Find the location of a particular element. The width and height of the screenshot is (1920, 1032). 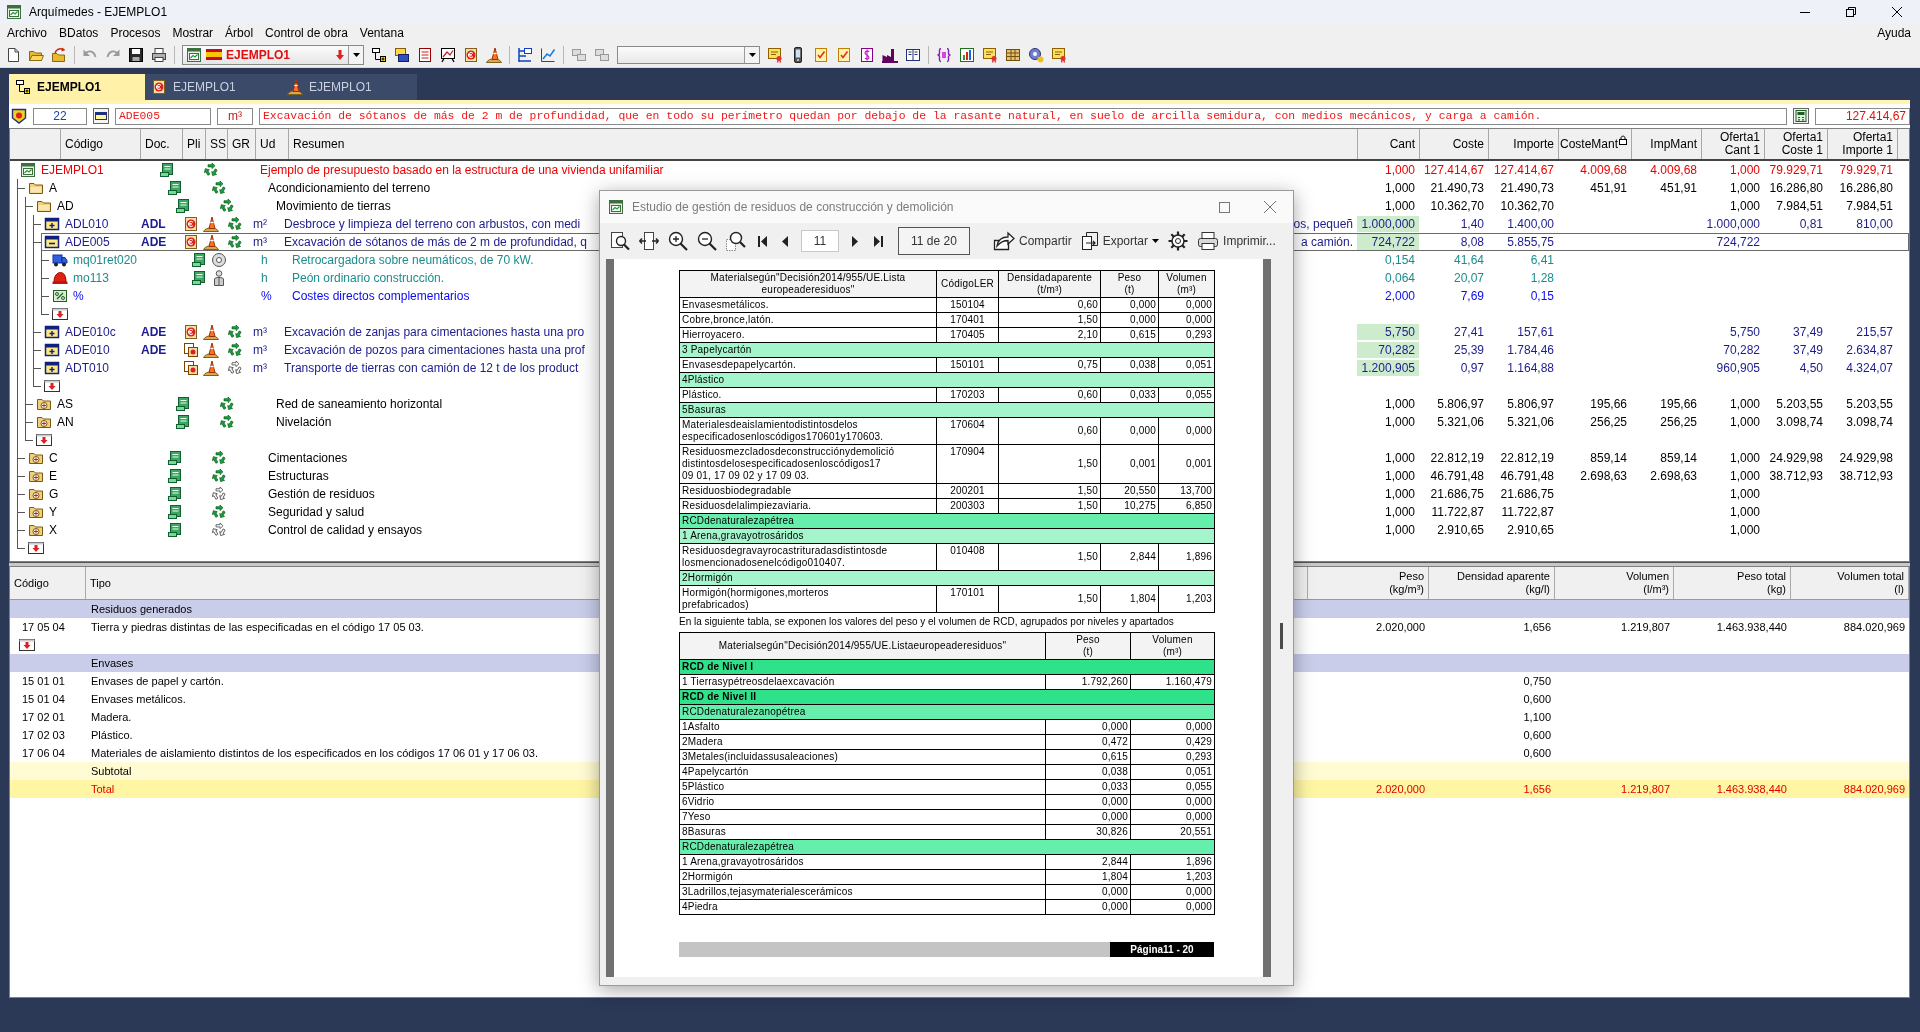

tree-chart-icon is located at coordinates (525, 54).